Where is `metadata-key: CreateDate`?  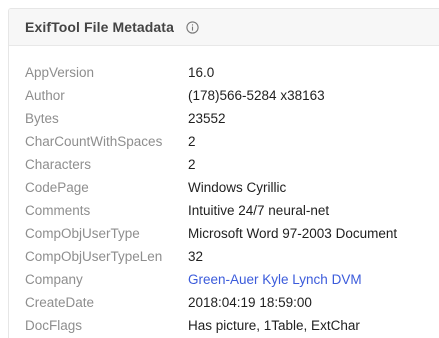 metadata-key: CreateDate is located at coordinates (60, 302).